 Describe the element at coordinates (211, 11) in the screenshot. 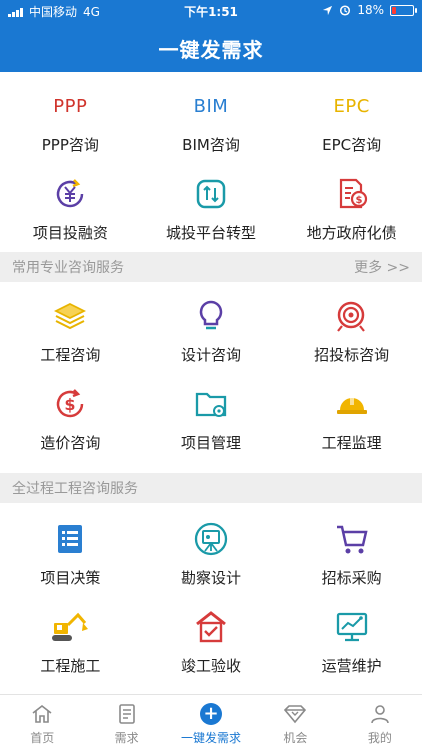

I see `status-bar: 中国移动 4G 下午1:51 18%` at that location.